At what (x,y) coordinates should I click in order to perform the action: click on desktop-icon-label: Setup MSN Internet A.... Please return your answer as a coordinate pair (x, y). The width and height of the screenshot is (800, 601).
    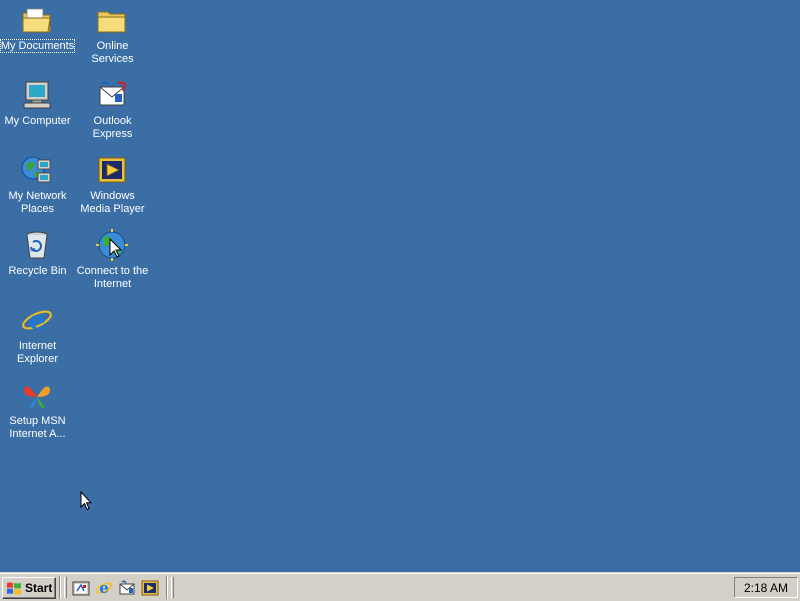
    Looking at the image, I should click on (37, 427).